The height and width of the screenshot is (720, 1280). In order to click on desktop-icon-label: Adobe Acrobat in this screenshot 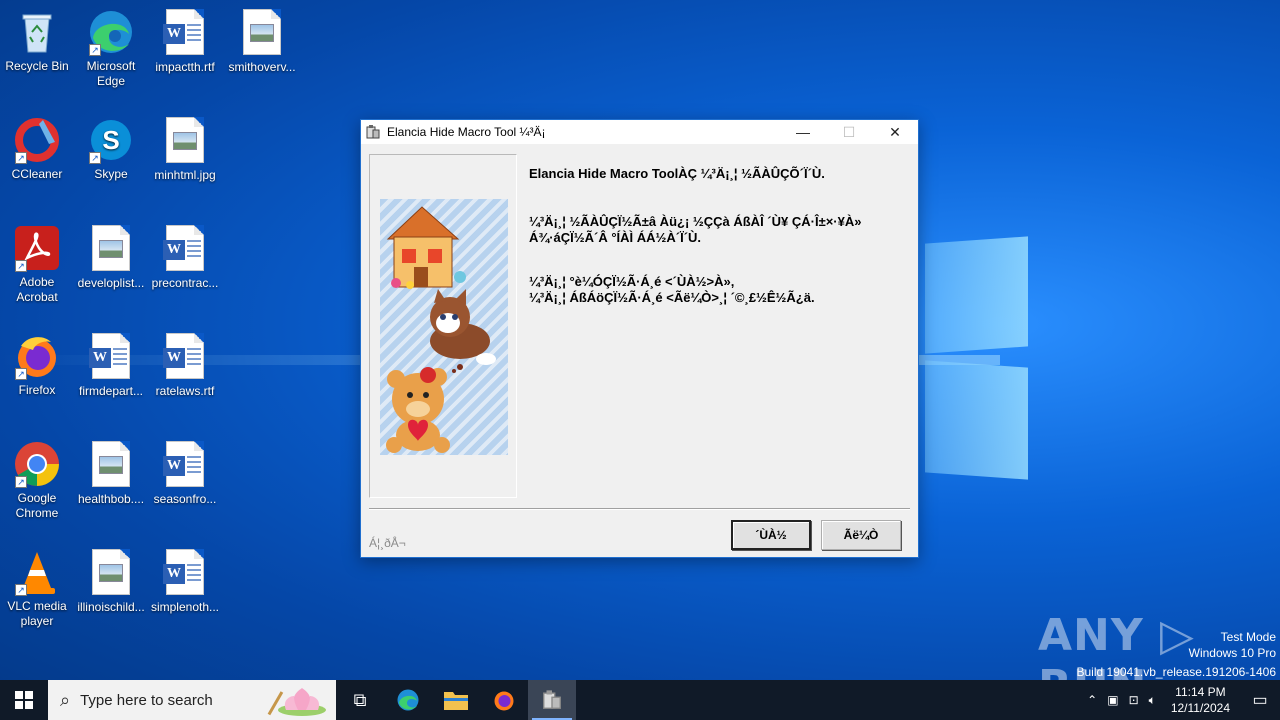, I will do `click(37, 289)`.